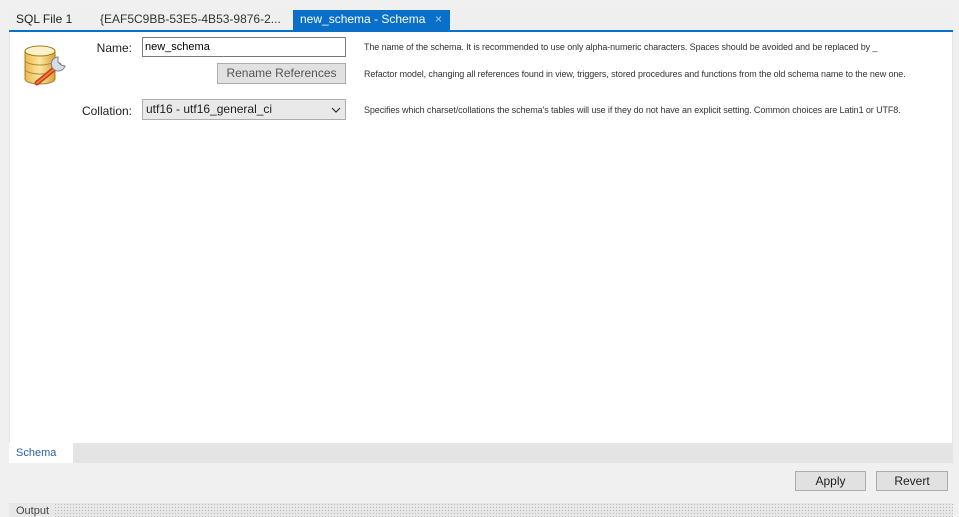 The height and width of the screenshot is (517, 959). I want to click on chevron-down-icon, so click(336, 110).